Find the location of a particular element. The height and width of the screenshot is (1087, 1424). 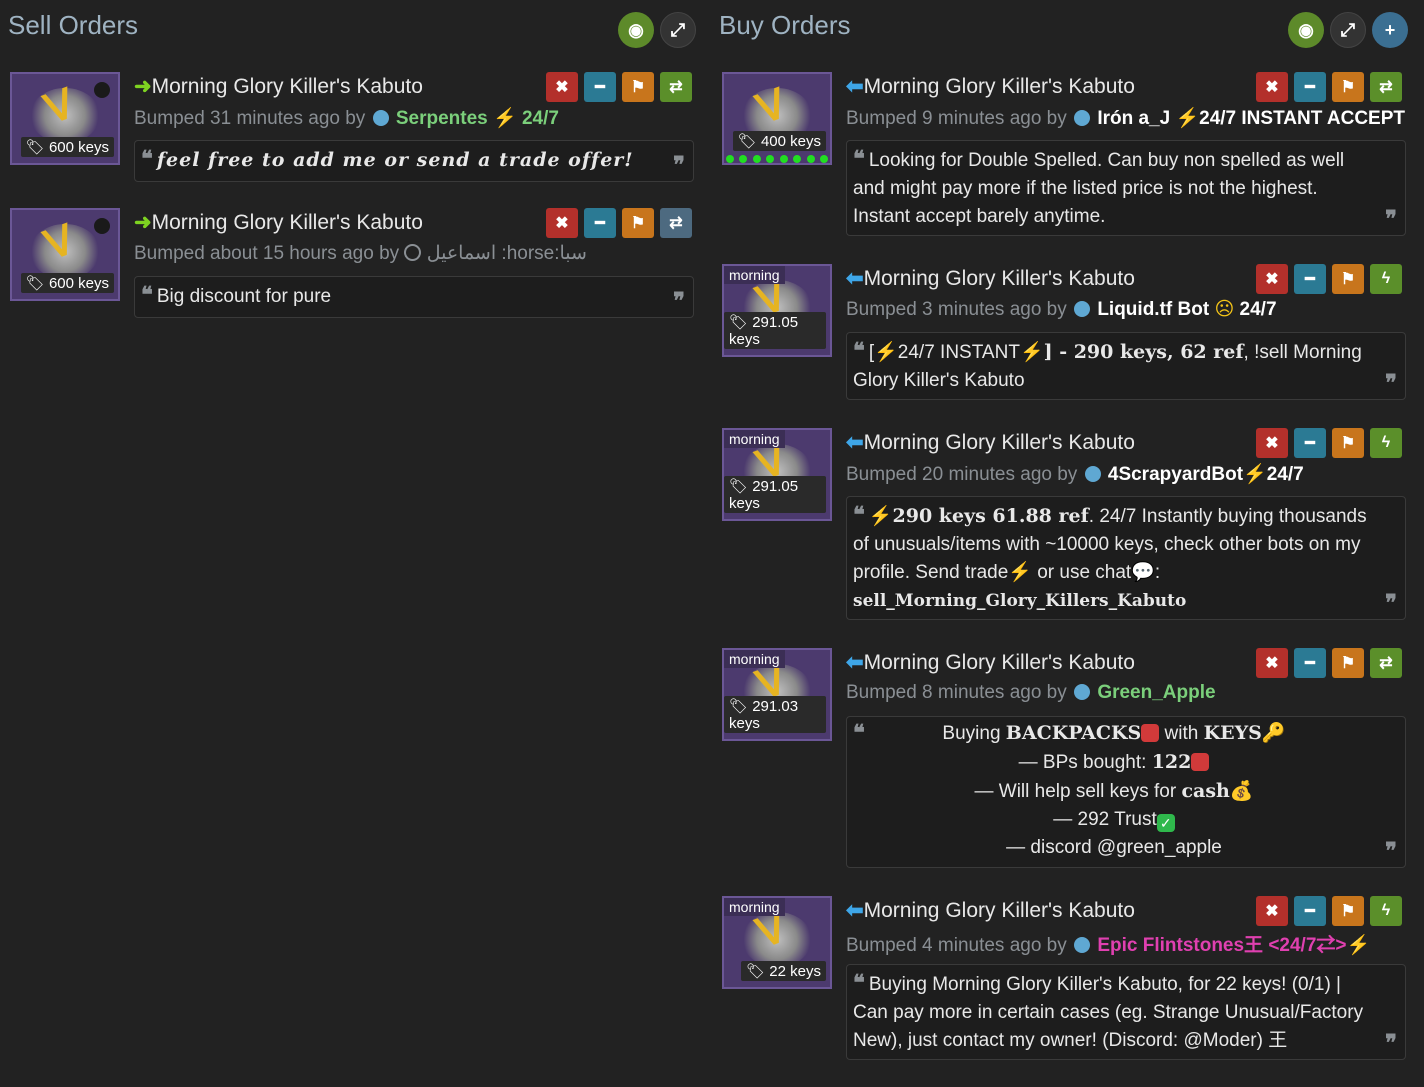

bumped-text: Bumped 9 minutes ago by is located at coordinates (956, 118).